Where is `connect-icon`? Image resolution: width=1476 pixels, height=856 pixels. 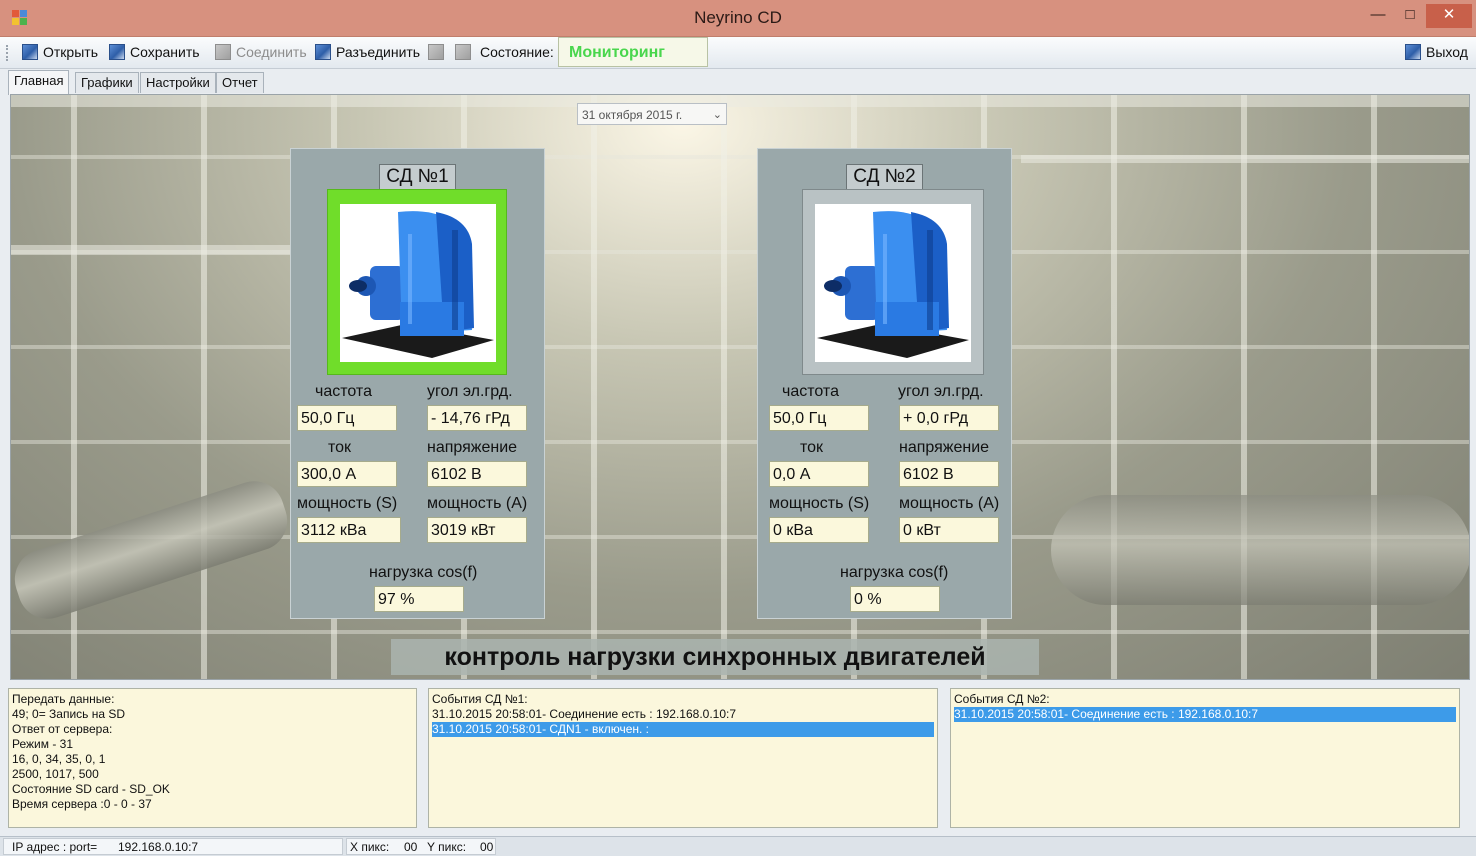 connect-icon is located at coordinates (223, 52).